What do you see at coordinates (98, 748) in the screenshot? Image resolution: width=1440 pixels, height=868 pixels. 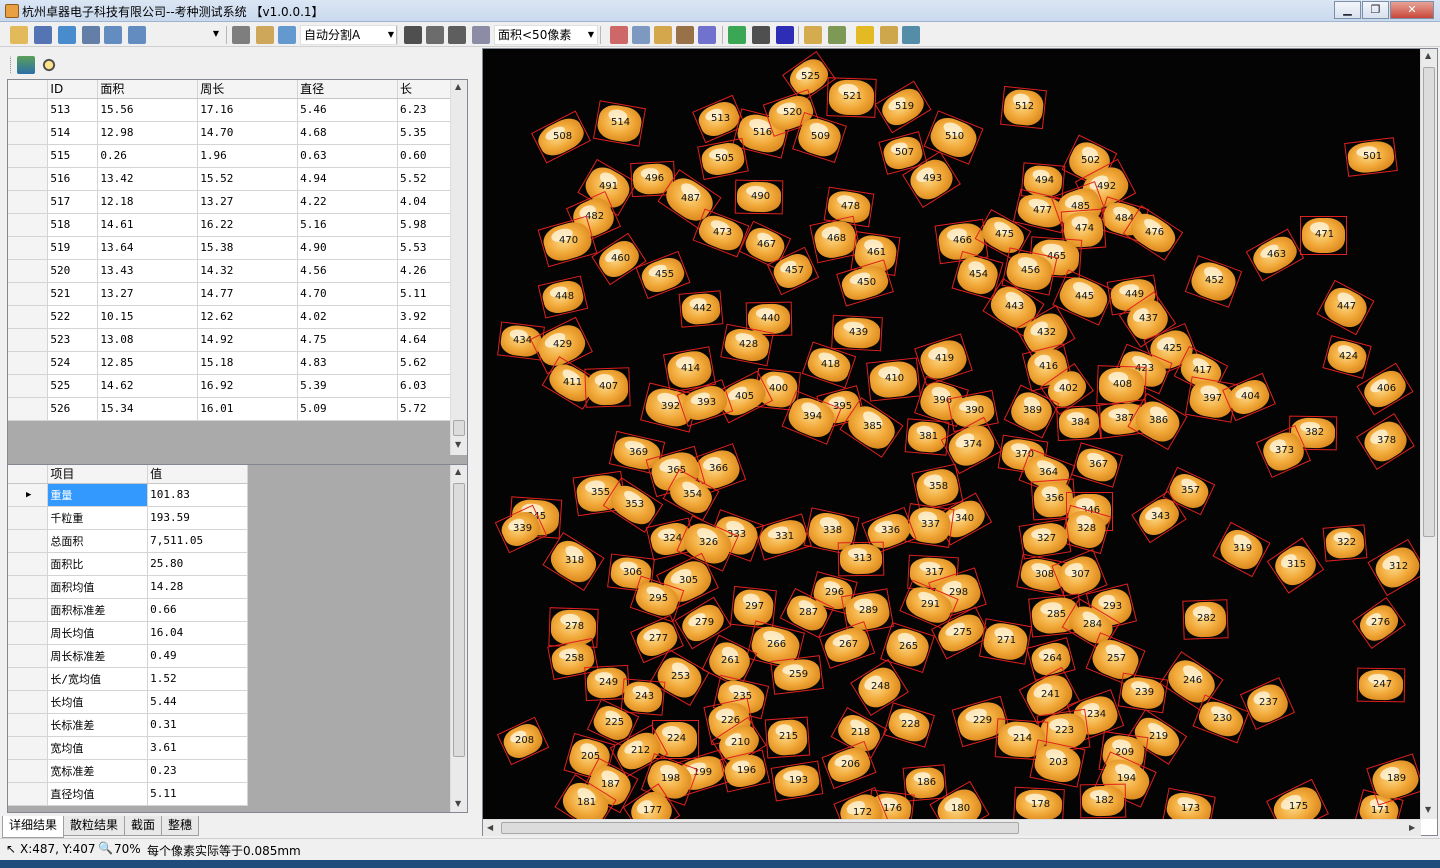 I see `summary-label: 宽均值` at bounding box center [98, 748].